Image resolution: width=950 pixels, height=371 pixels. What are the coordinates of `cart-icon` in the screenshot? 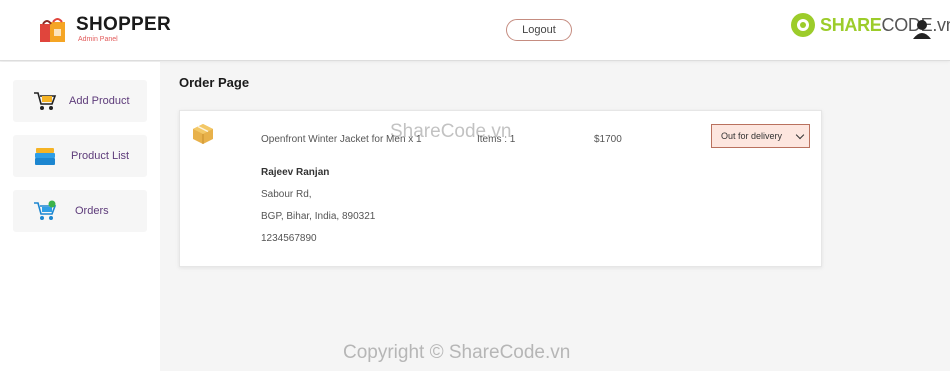 It's located at (45, 101).